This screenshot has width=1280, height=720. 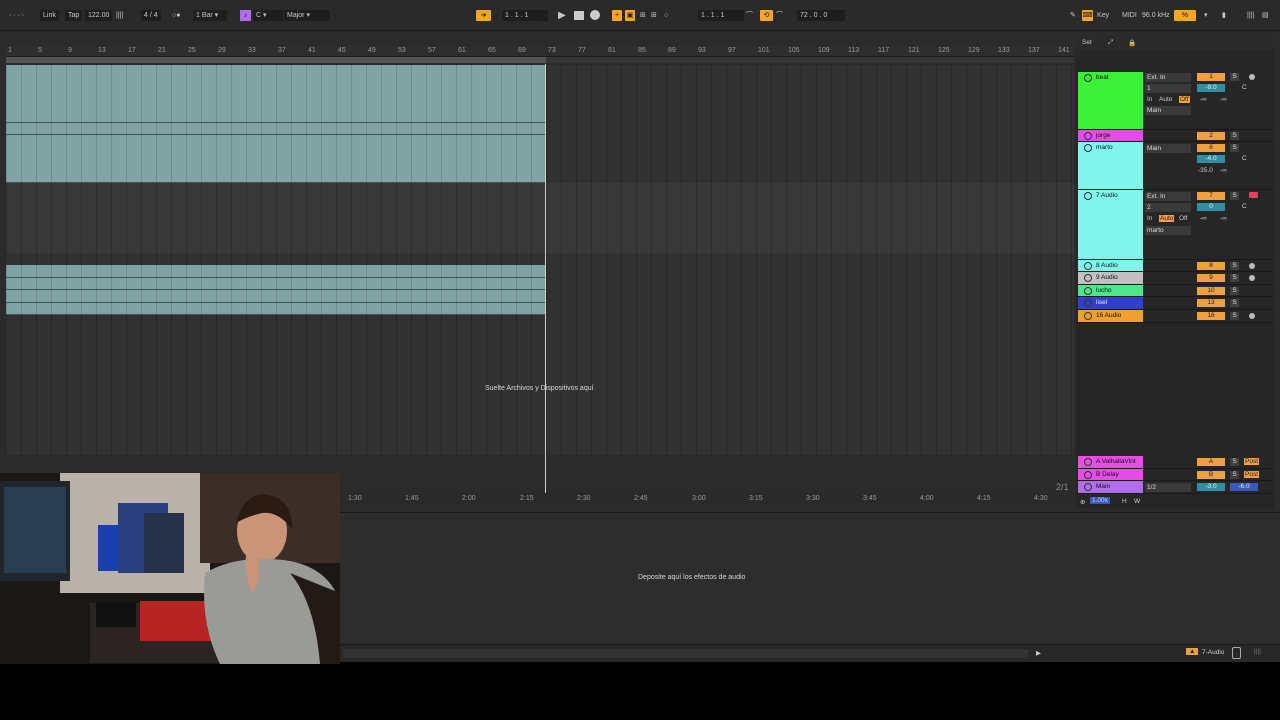 I want to click on track-name-8-audio: 8 Audio, so click(x=1110, y=265).